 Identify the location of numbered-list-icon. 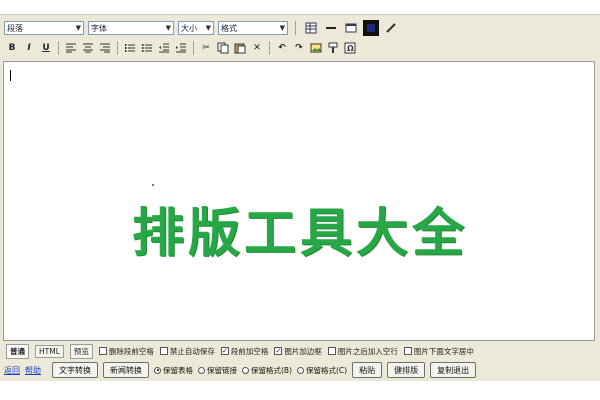
(130, 48).